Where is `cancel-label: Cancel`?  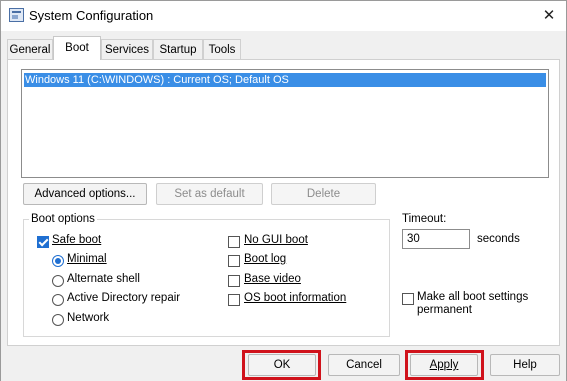 cancel-label: Cancel is located at coordinates (364, 365).